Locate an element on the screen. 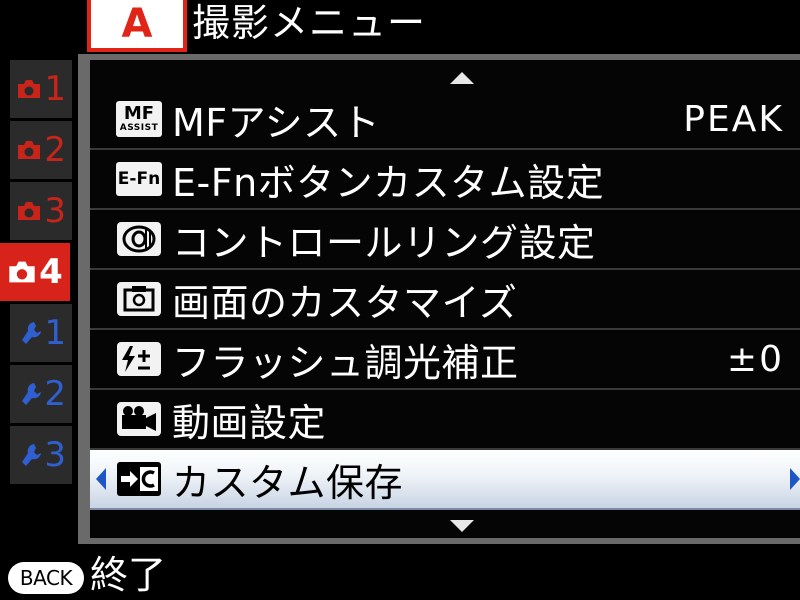 Image resolution: width=800 pixels, height=600 pixels. menu-item-label: 動画設定 is located at coordinates (249, 422).